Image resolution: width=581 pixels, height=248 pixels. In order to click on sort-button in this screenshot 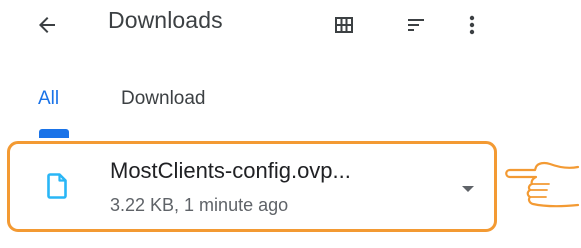, I will do `click(416, 25)`.